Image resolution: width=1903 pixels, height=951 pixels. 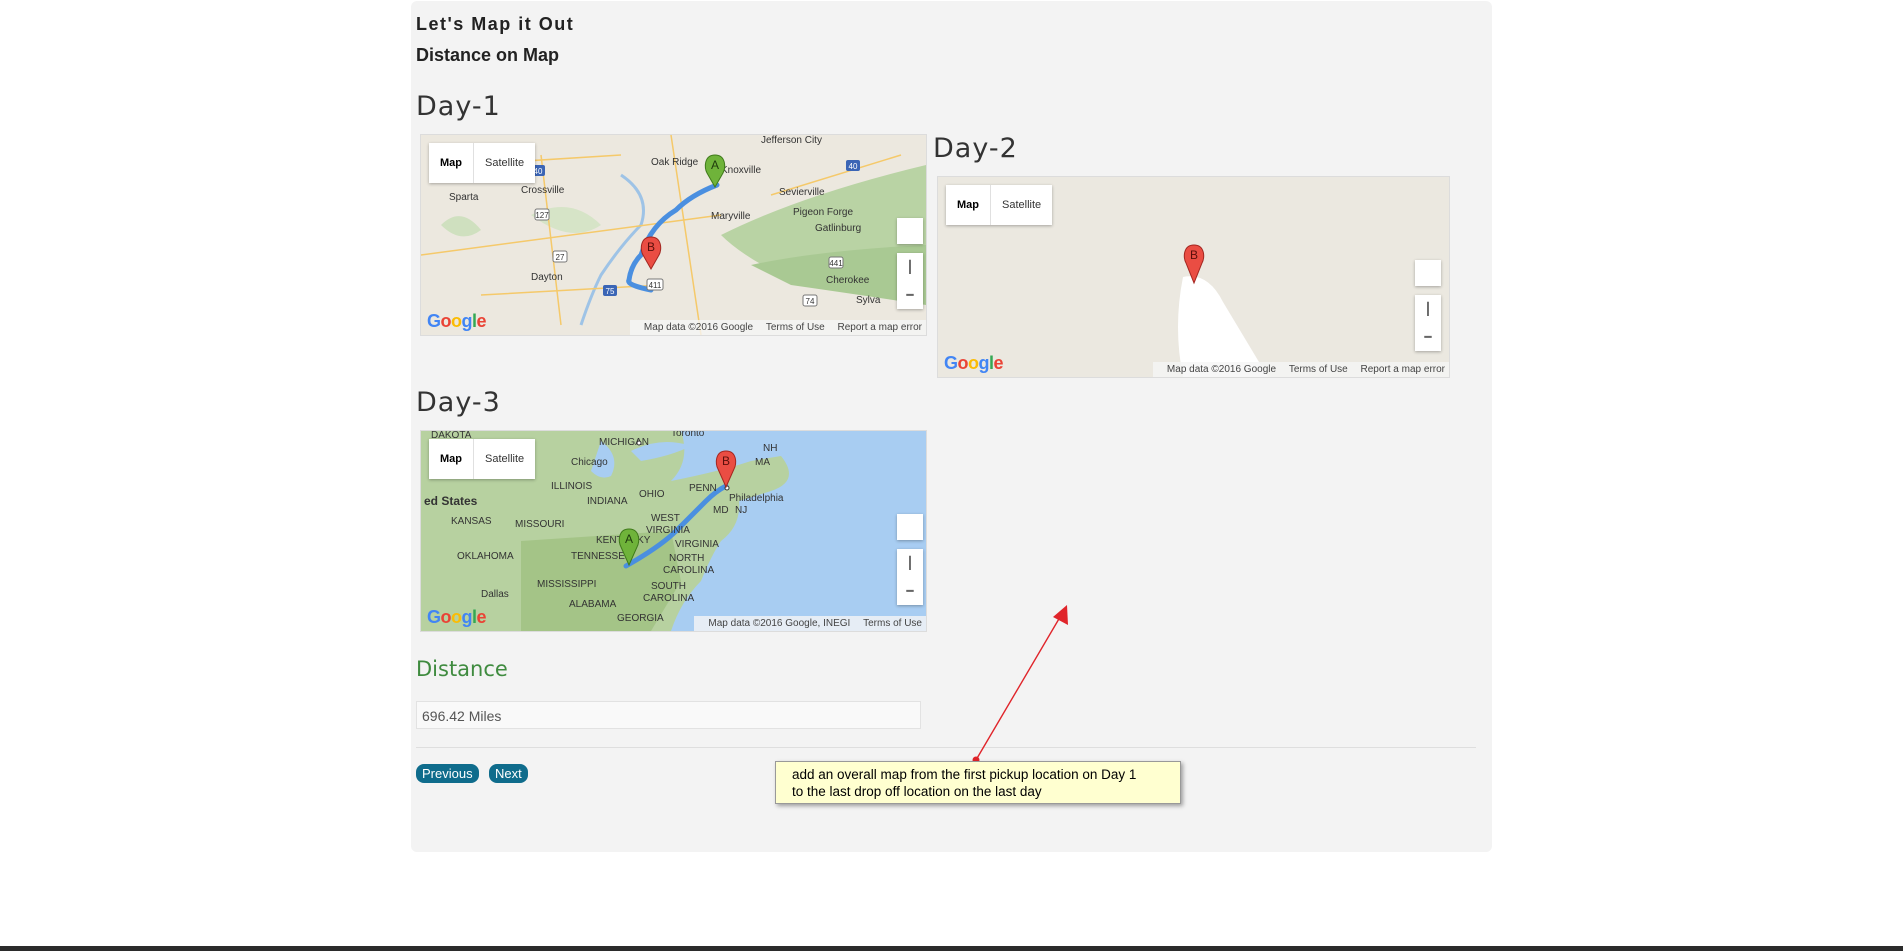 I want to click on road-shield: 74, so click(x=810, y=301).